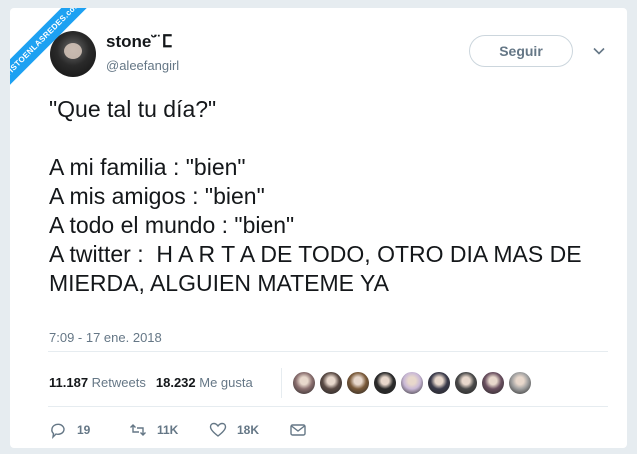  I want to click on engagement-stats: 11.187 Retweets 18.232 Me gusta, so click(151, 382).